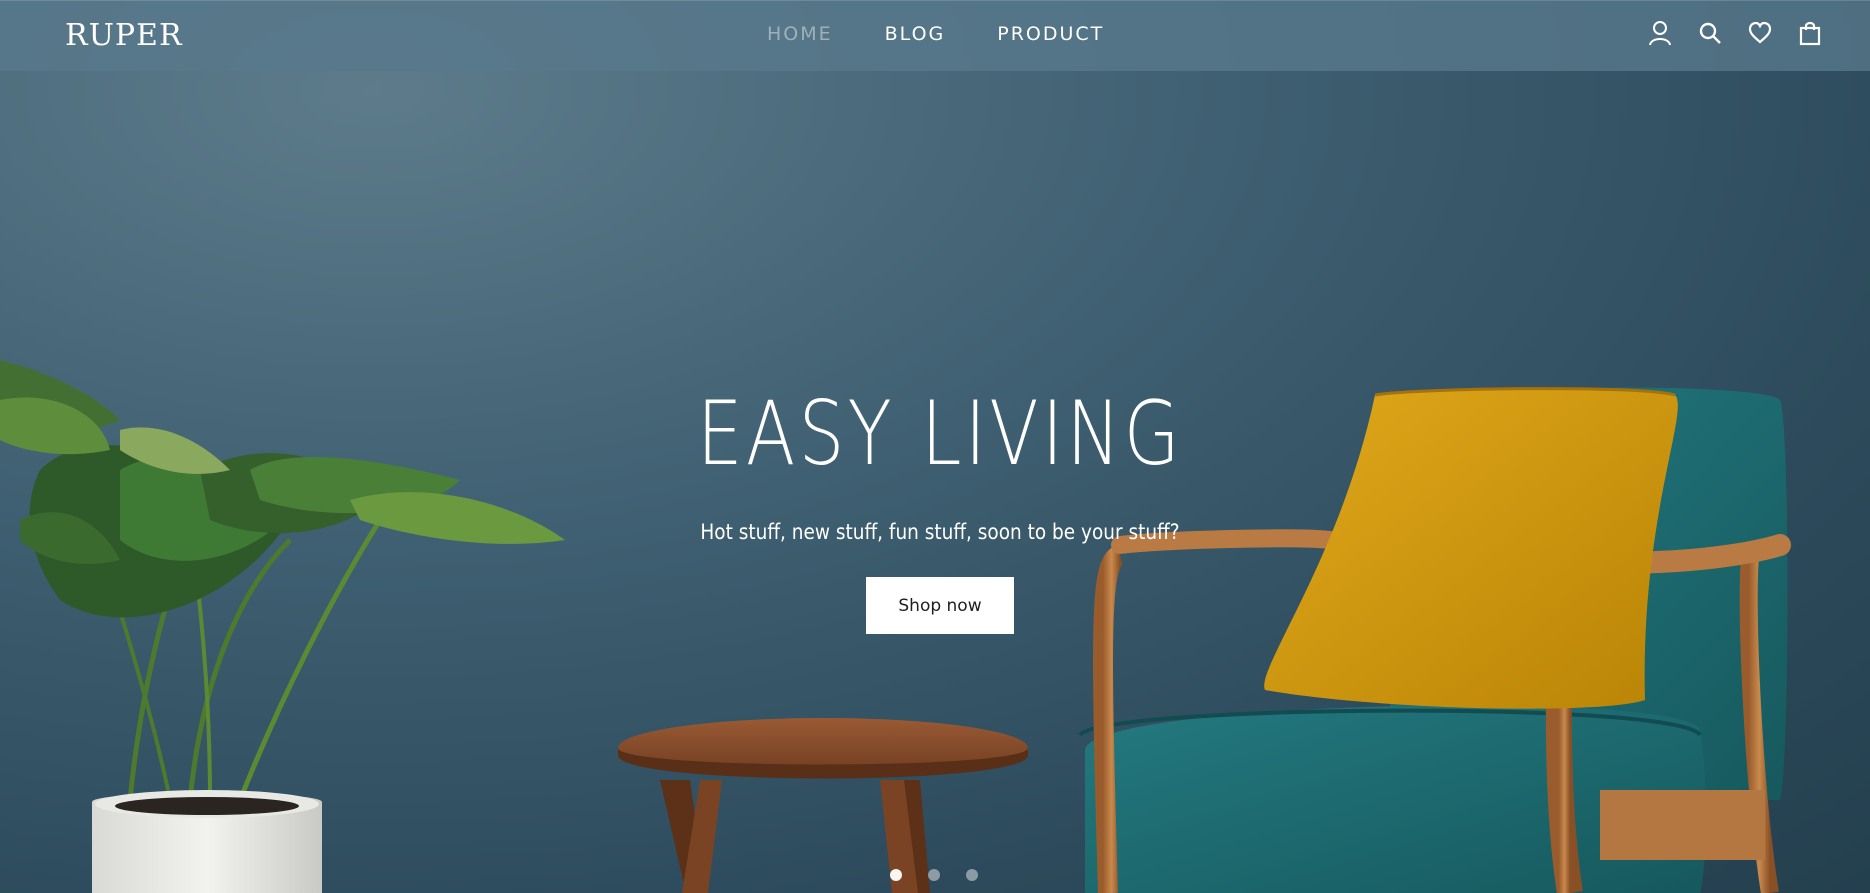 The height and width of the screenshot is (893, 1870). Describe the element at coordinates (823, 805) in the screenshot. I see `side-table` at that location.